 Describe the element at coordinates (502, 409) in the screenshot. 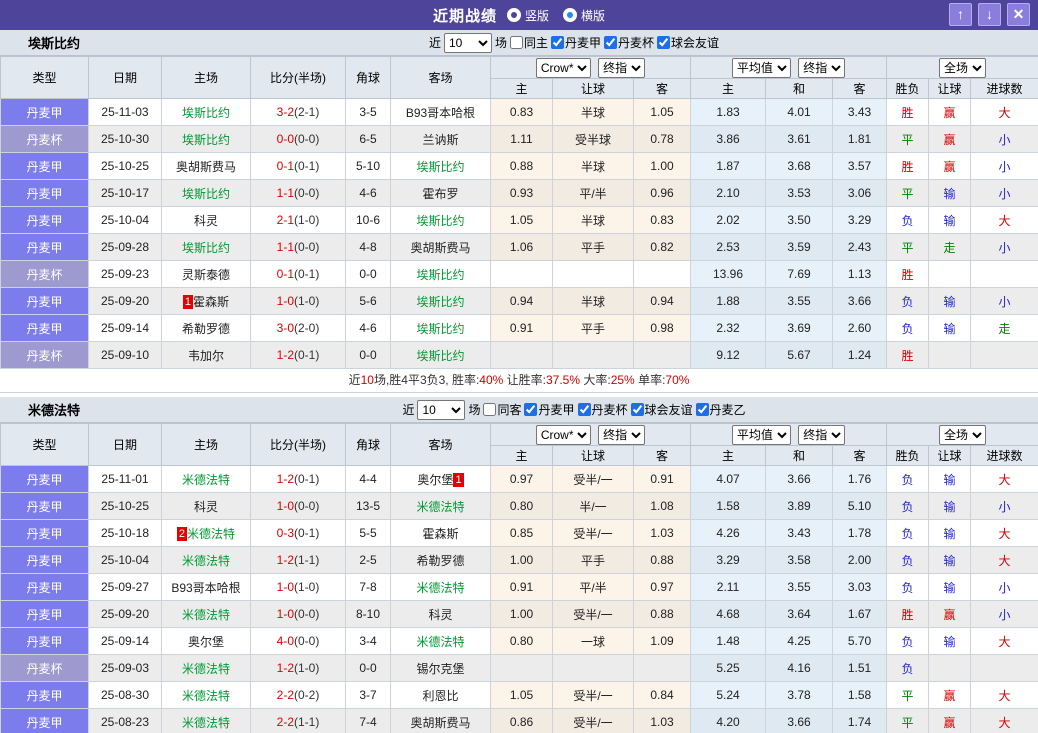

I see `same-venue-filter: 同客` at that location.